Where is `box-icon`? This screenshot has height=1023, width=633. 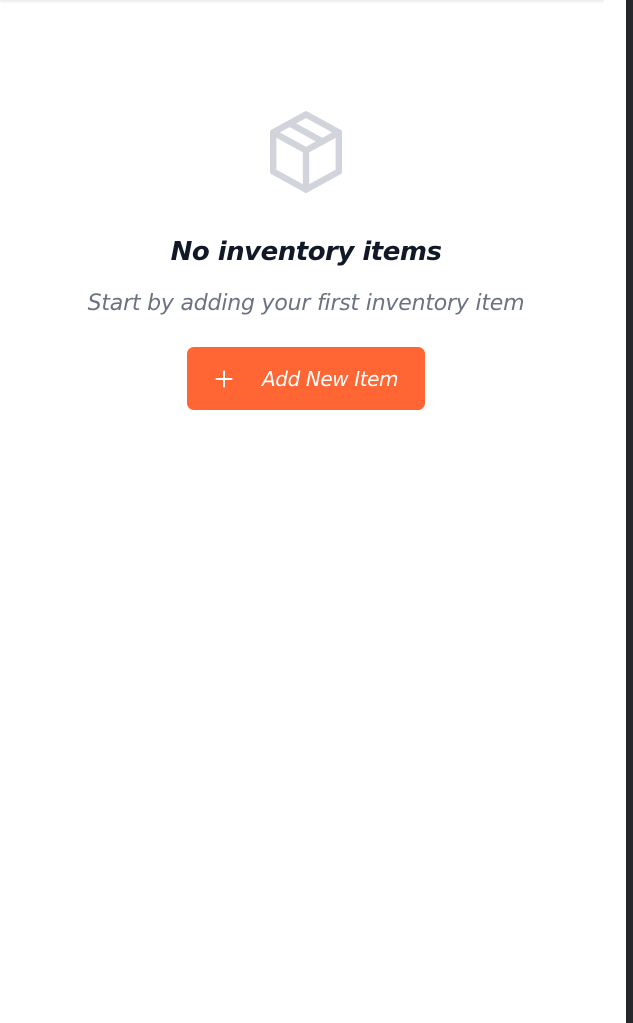
box-icon is located at coordinates (306, 152).